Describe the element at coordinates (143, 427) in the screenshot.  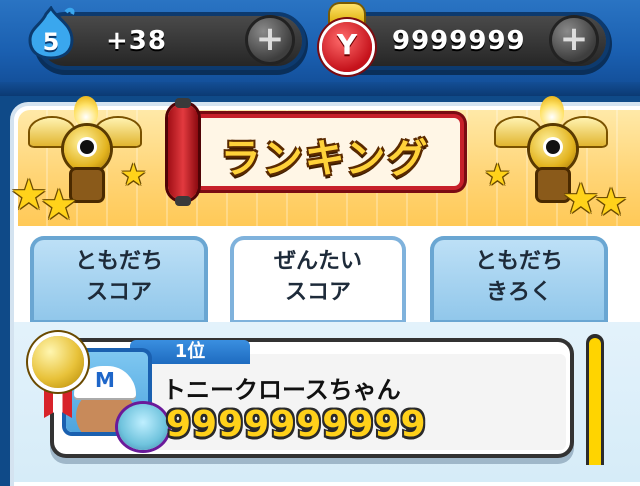
I see `yokai-companion-icon` at that location.